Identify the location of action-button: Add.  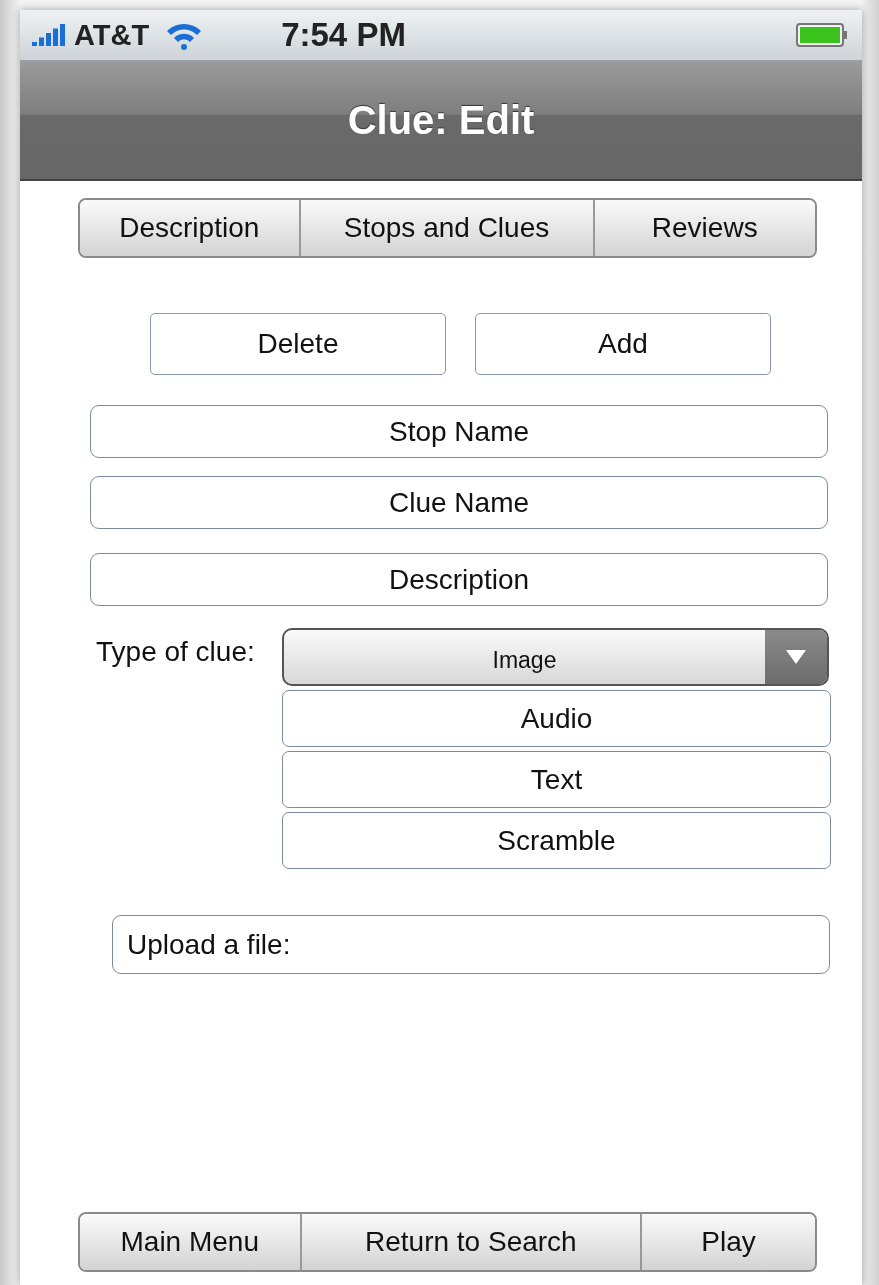
(623, 344).